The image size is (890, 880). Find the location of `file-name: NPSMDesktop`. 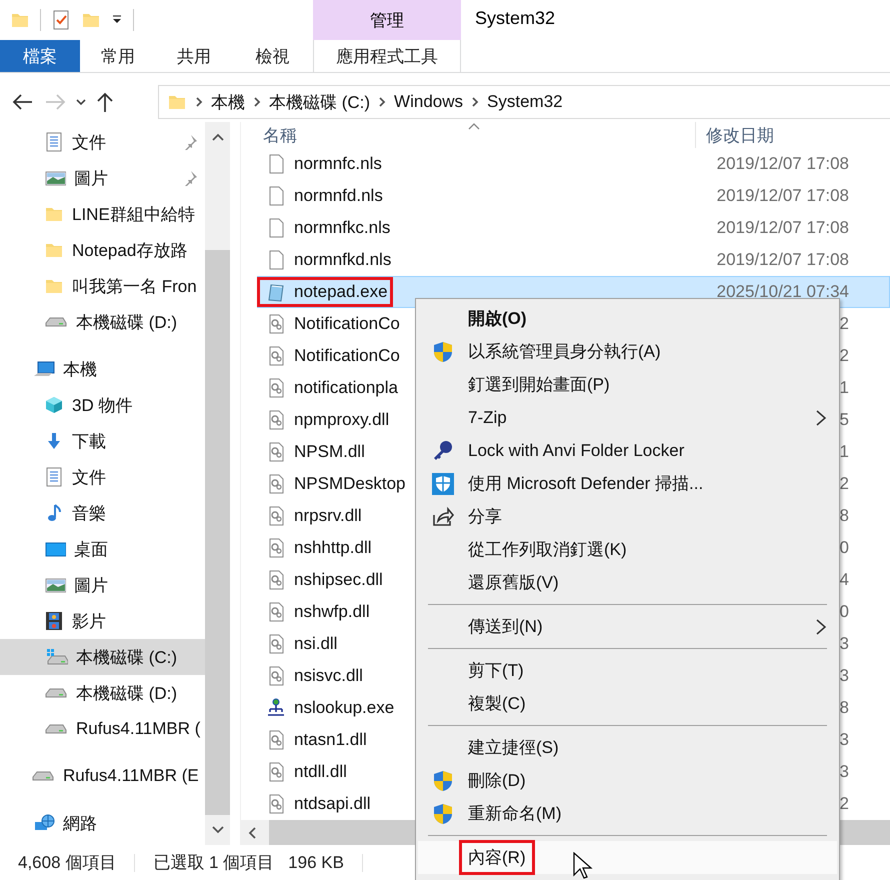

file-name: NPSMDesktop is located at coordinates (350, 484).